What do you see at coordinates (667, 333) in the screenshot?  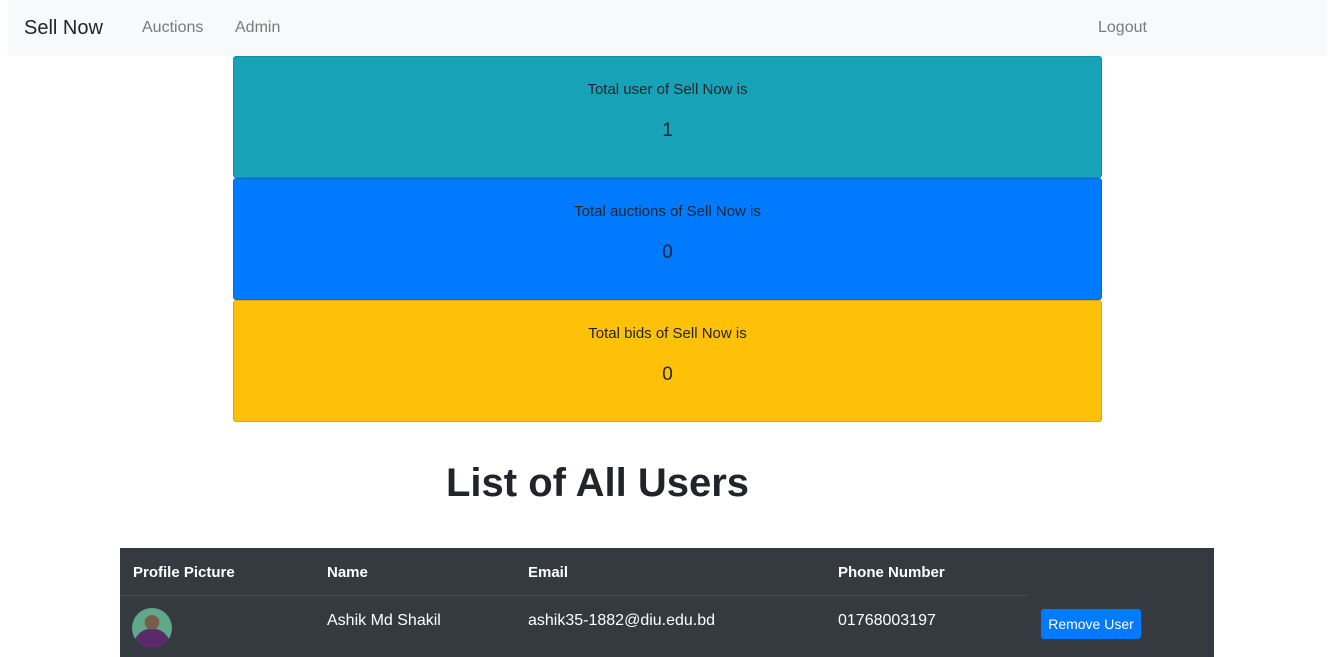 I see `stat-label: Total bids of Sell Now is` at bounding box center [667, 333].